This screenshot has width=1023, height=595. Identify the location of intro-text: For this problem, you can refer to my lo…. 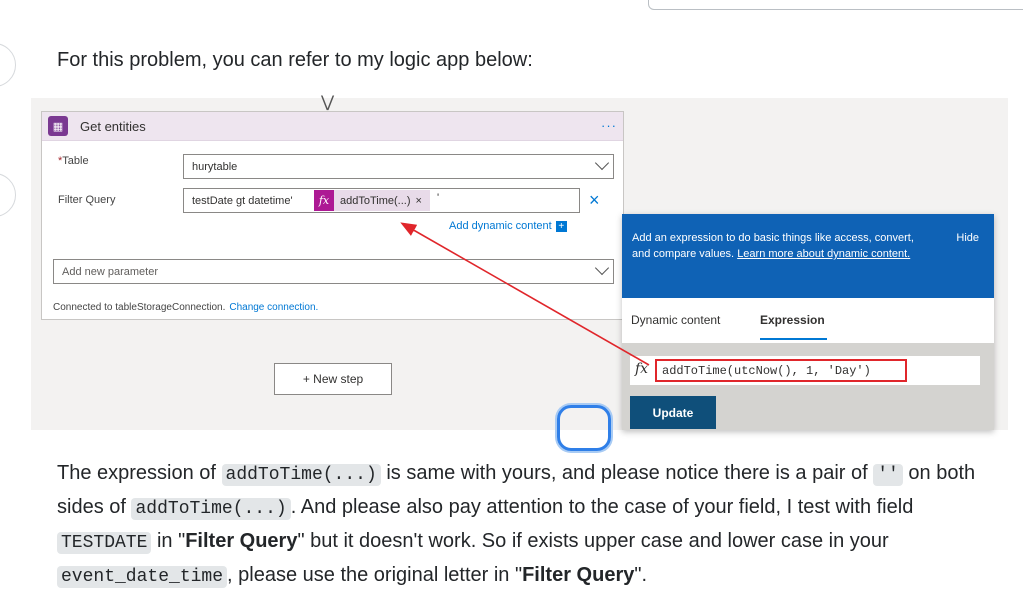
(295, 60).